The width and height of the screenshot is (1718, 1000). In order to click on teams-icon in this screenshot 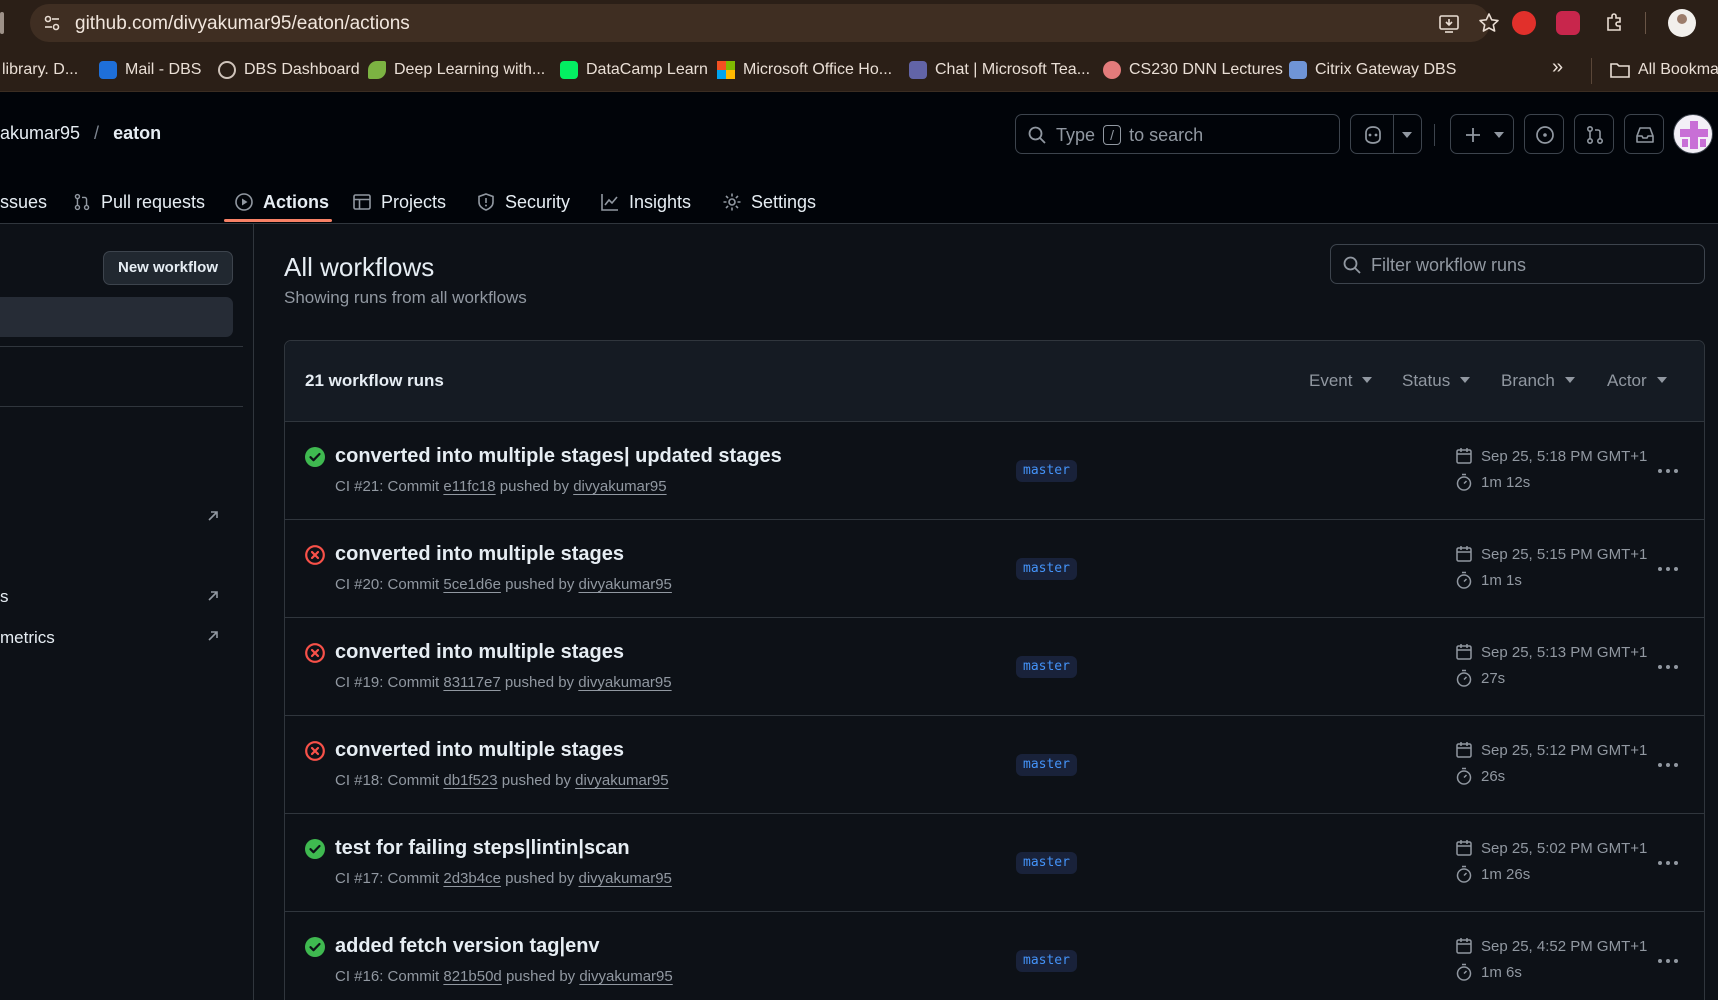, I will do `click(918, 70)`.